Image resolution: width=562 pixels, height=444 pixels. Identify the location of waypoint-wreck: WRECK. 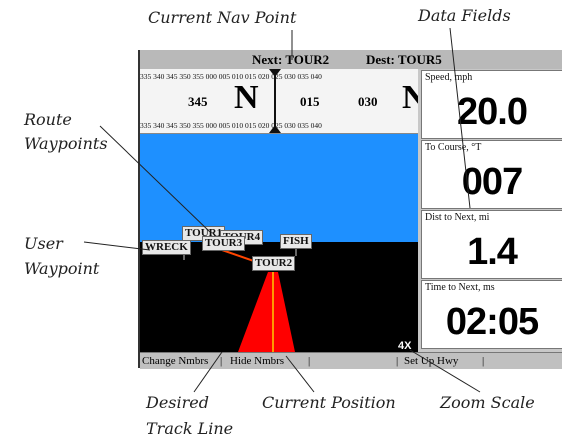
(166, 247).